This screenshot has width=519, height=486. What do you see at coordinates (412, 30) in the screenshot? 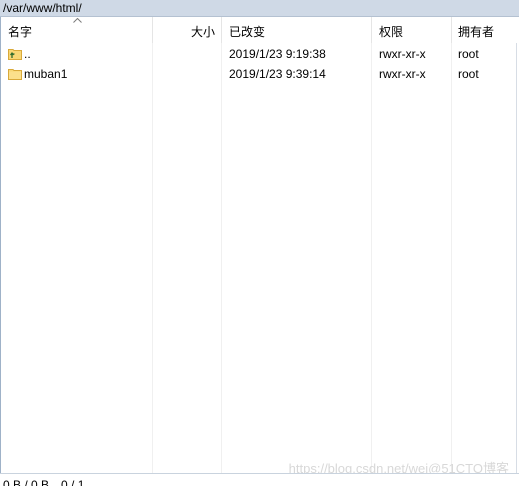
I see `column-header-permissions: 权限` at bounding box center [412, 30].